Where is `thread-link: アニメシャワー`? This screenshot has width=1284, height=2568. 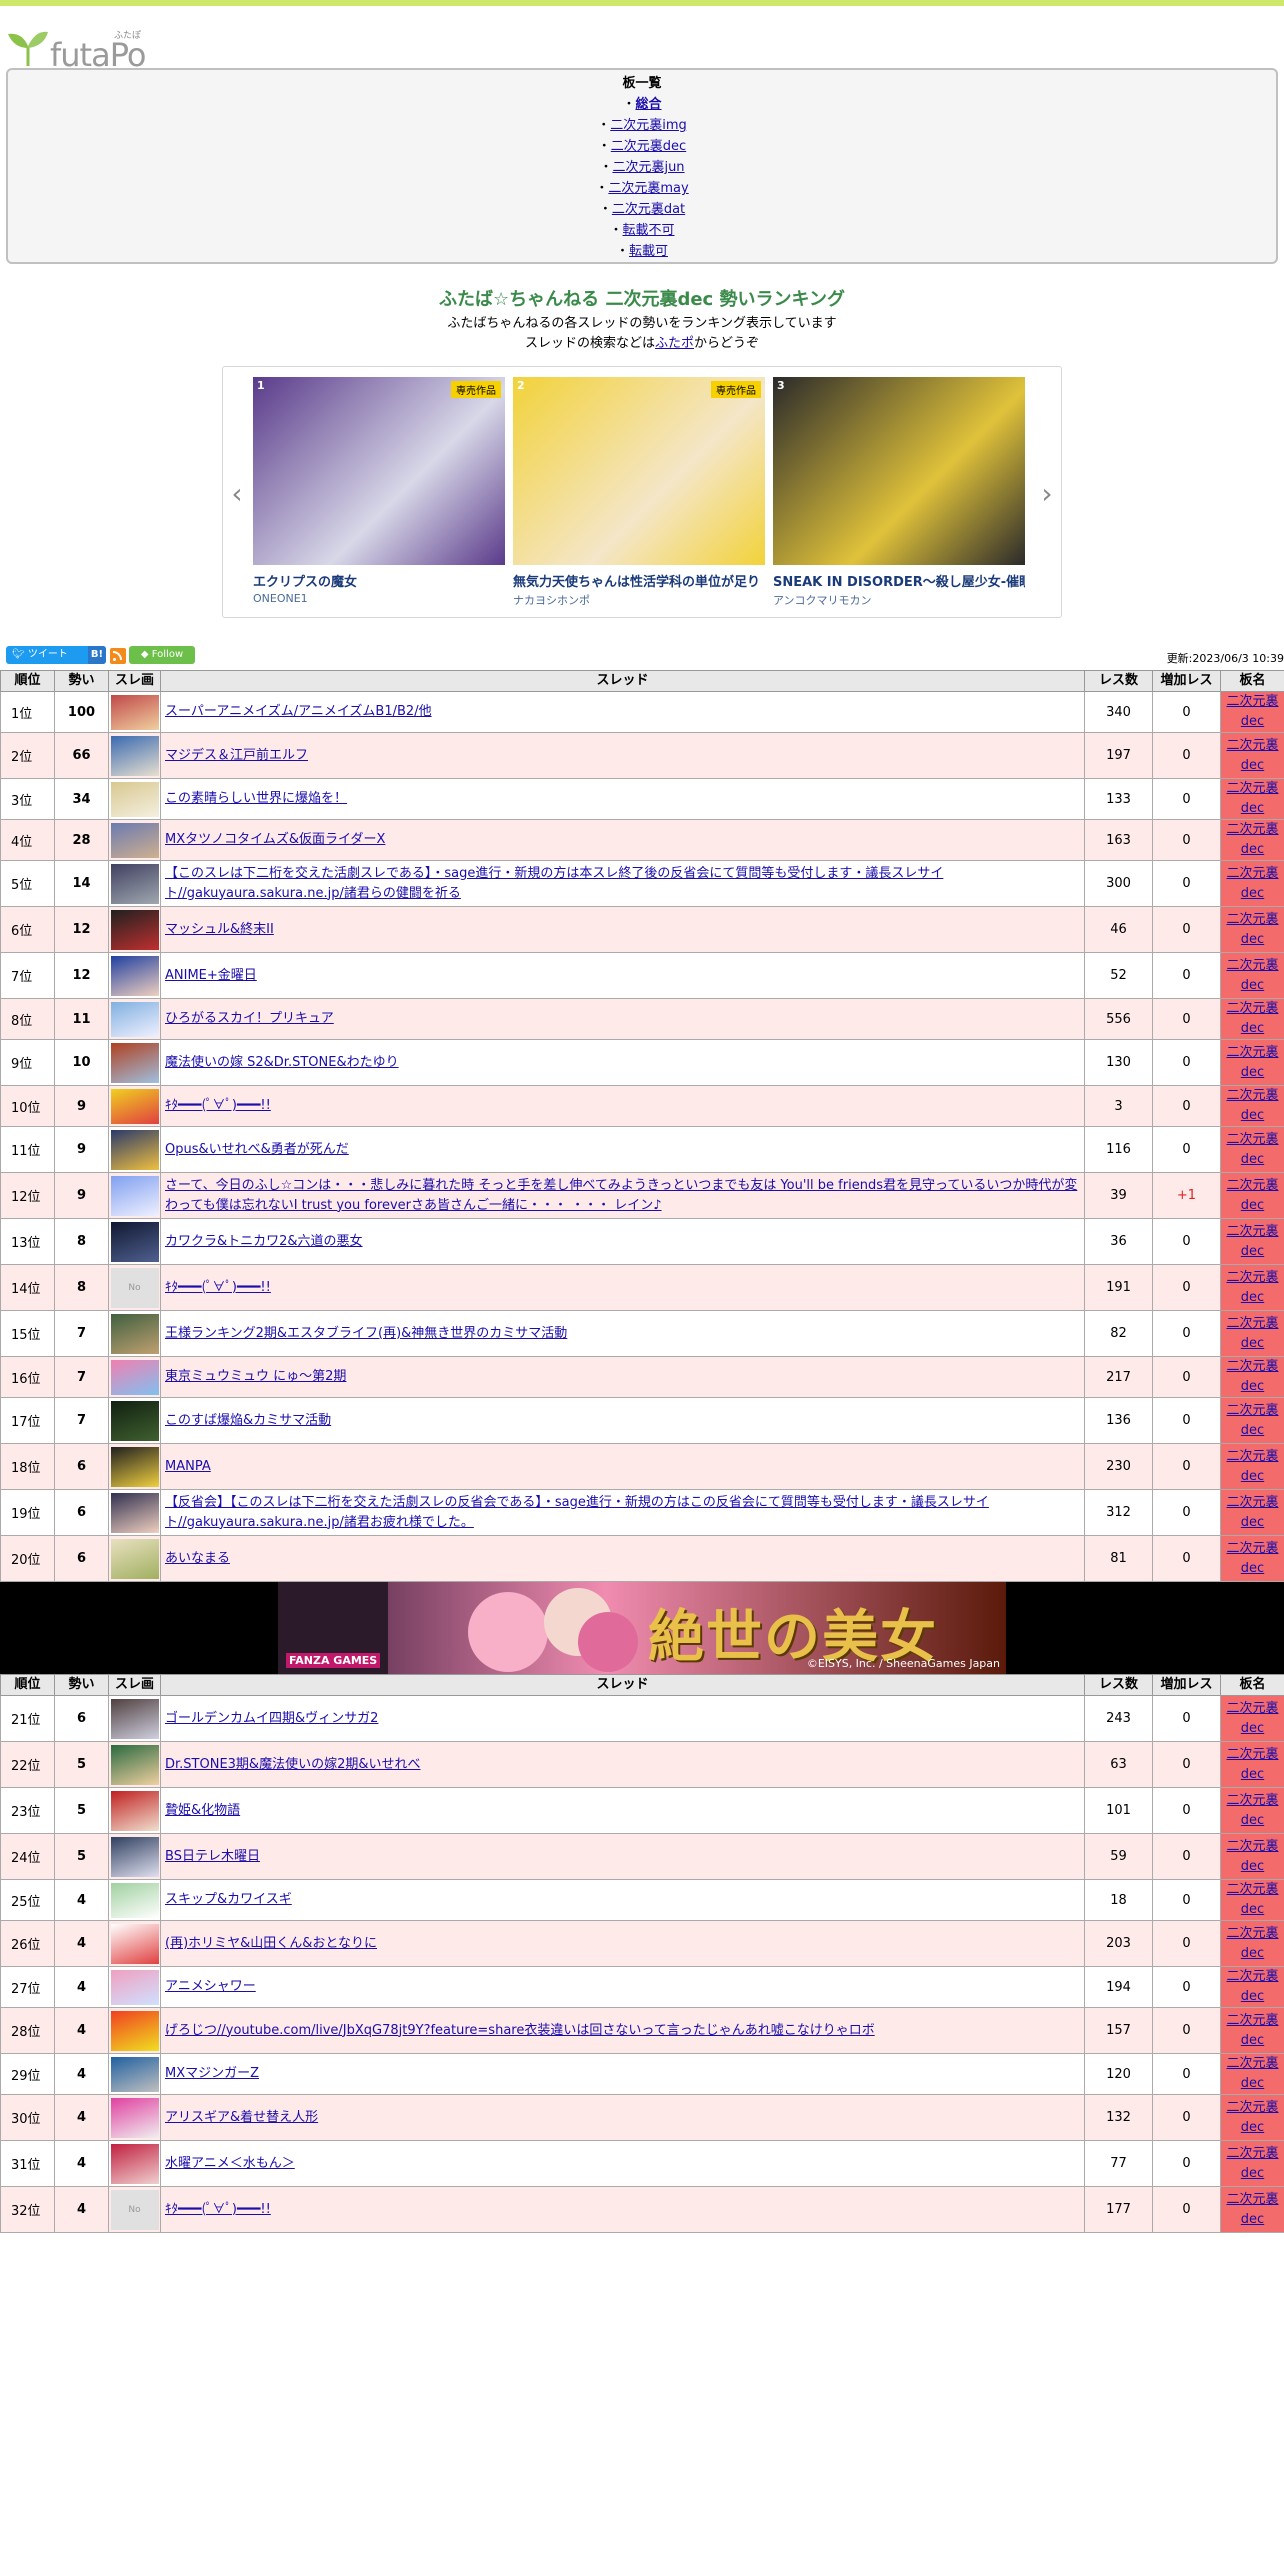
thread-link: アニメシャワー is located at coordinates (210, 1986).